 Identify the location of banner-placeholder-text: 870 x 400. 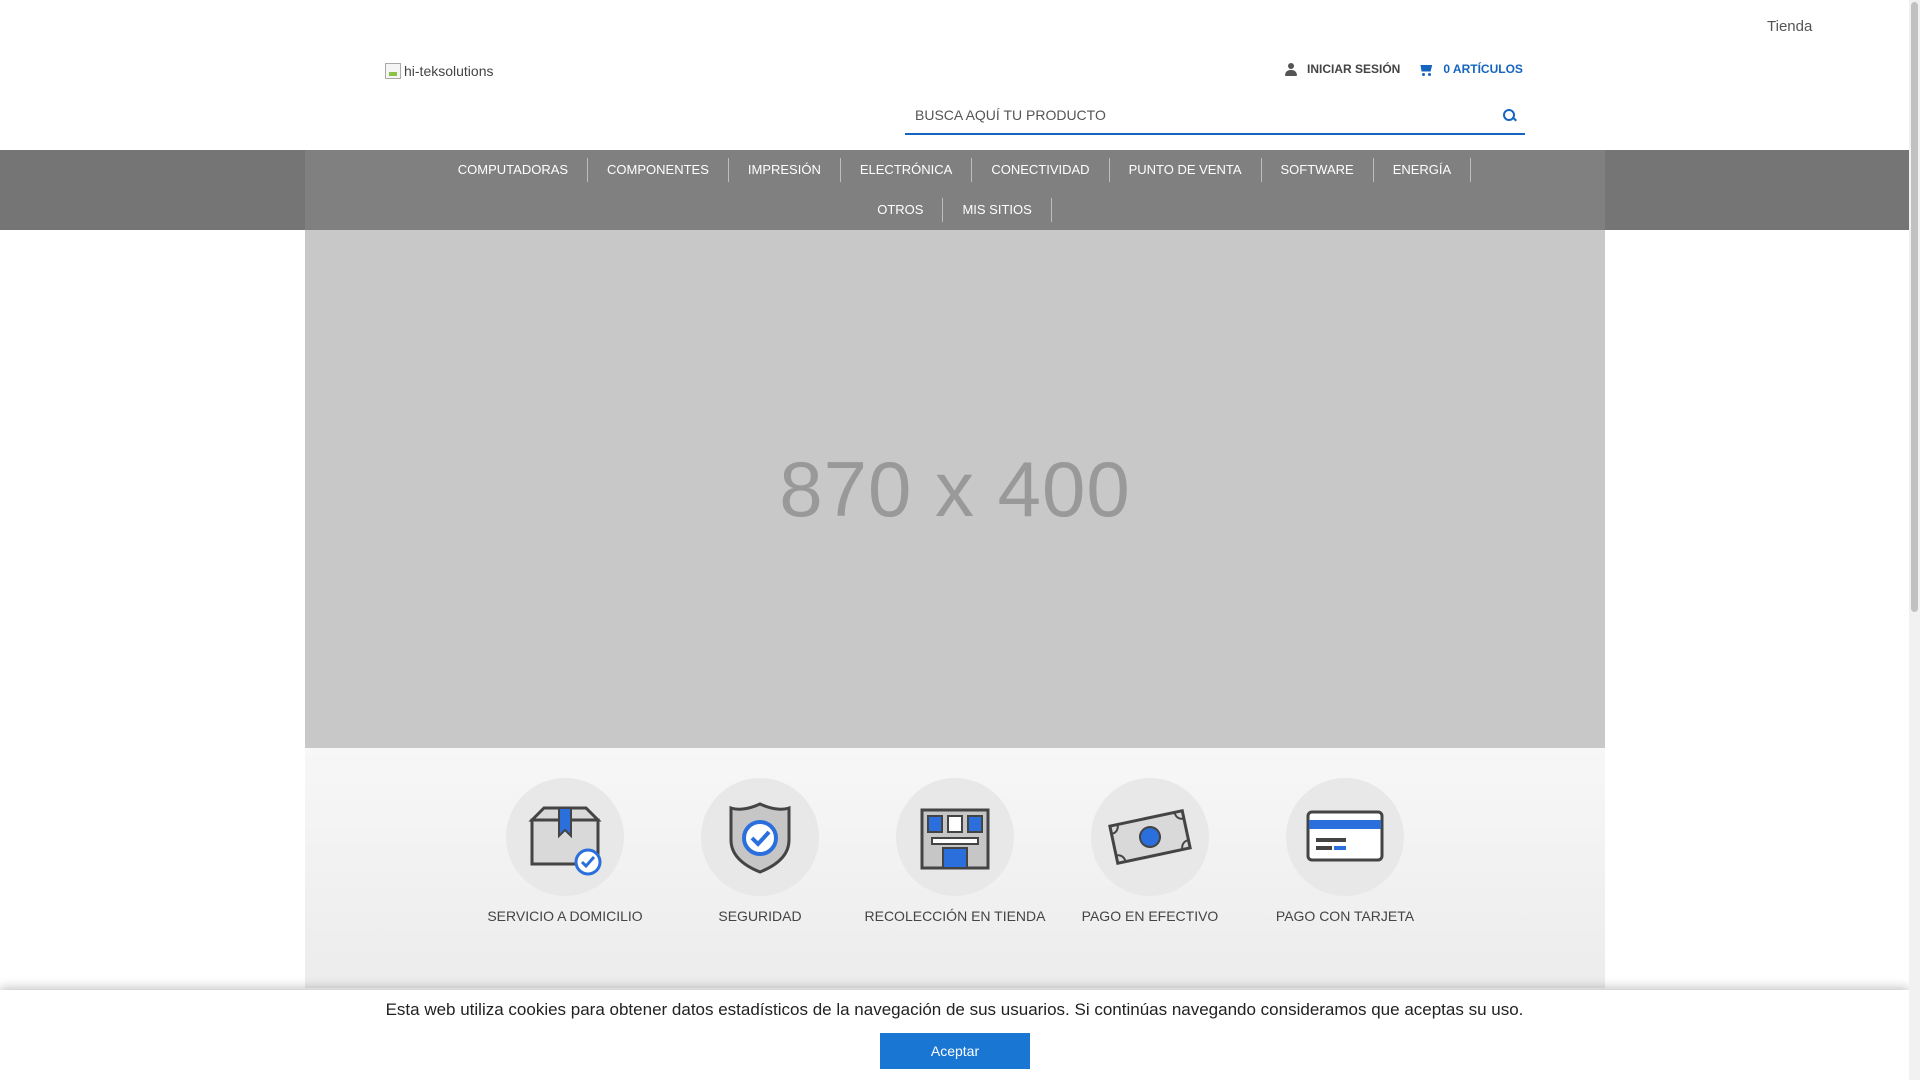
(955, 488).